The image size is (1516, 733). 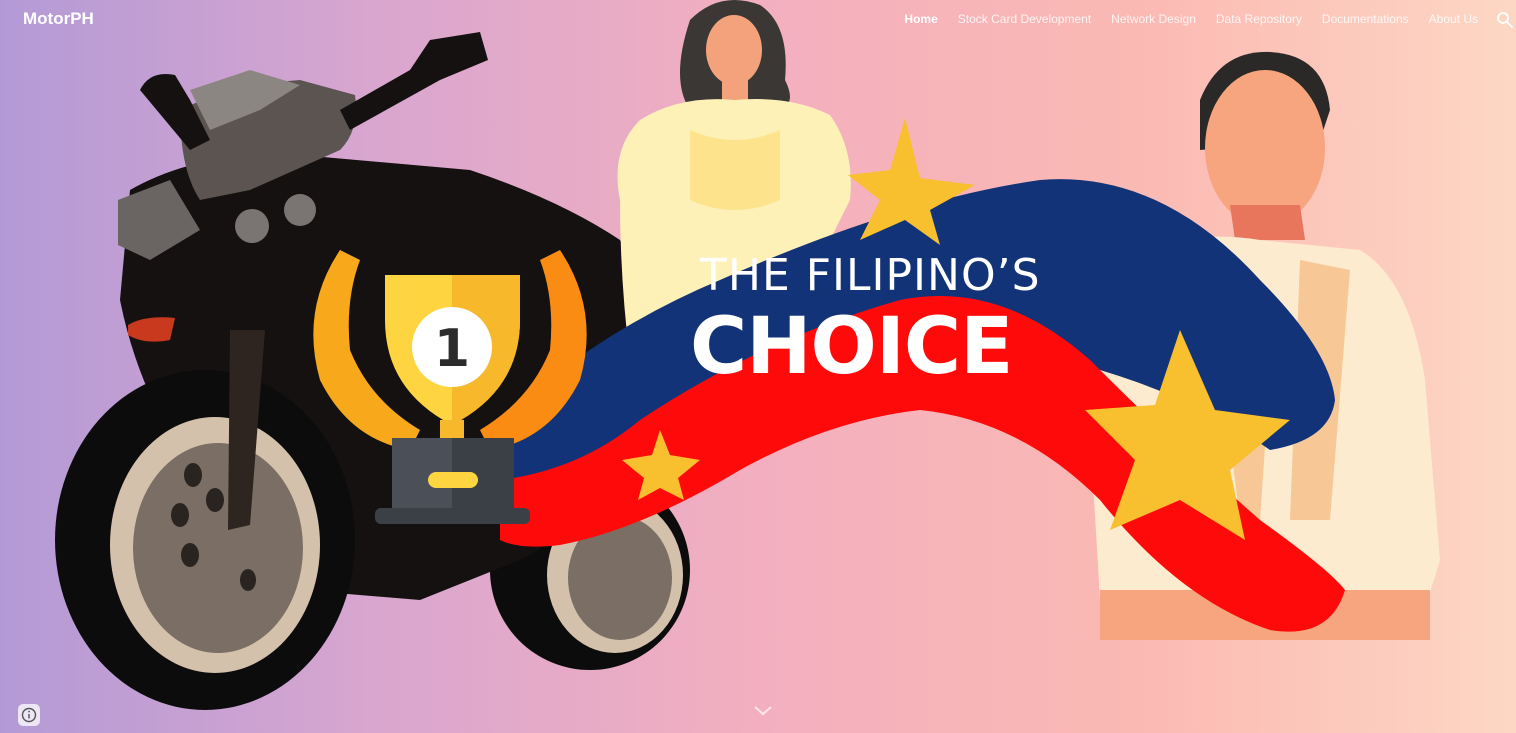 What do you see at coordinates (58, 19) in the screenshot?
I see `brand-logo: MotorPH` at bounding box center [58, 19].